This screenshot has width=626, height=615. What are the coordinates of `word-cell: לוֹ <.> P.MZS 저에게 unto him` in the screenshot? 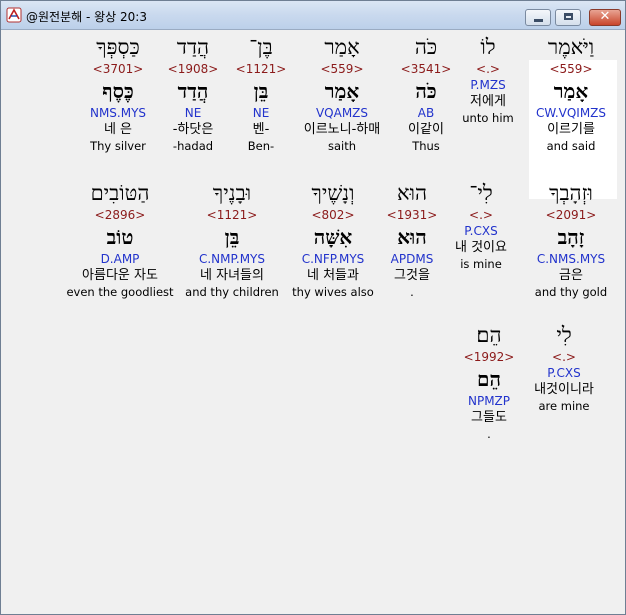 It's located at (488, 79).